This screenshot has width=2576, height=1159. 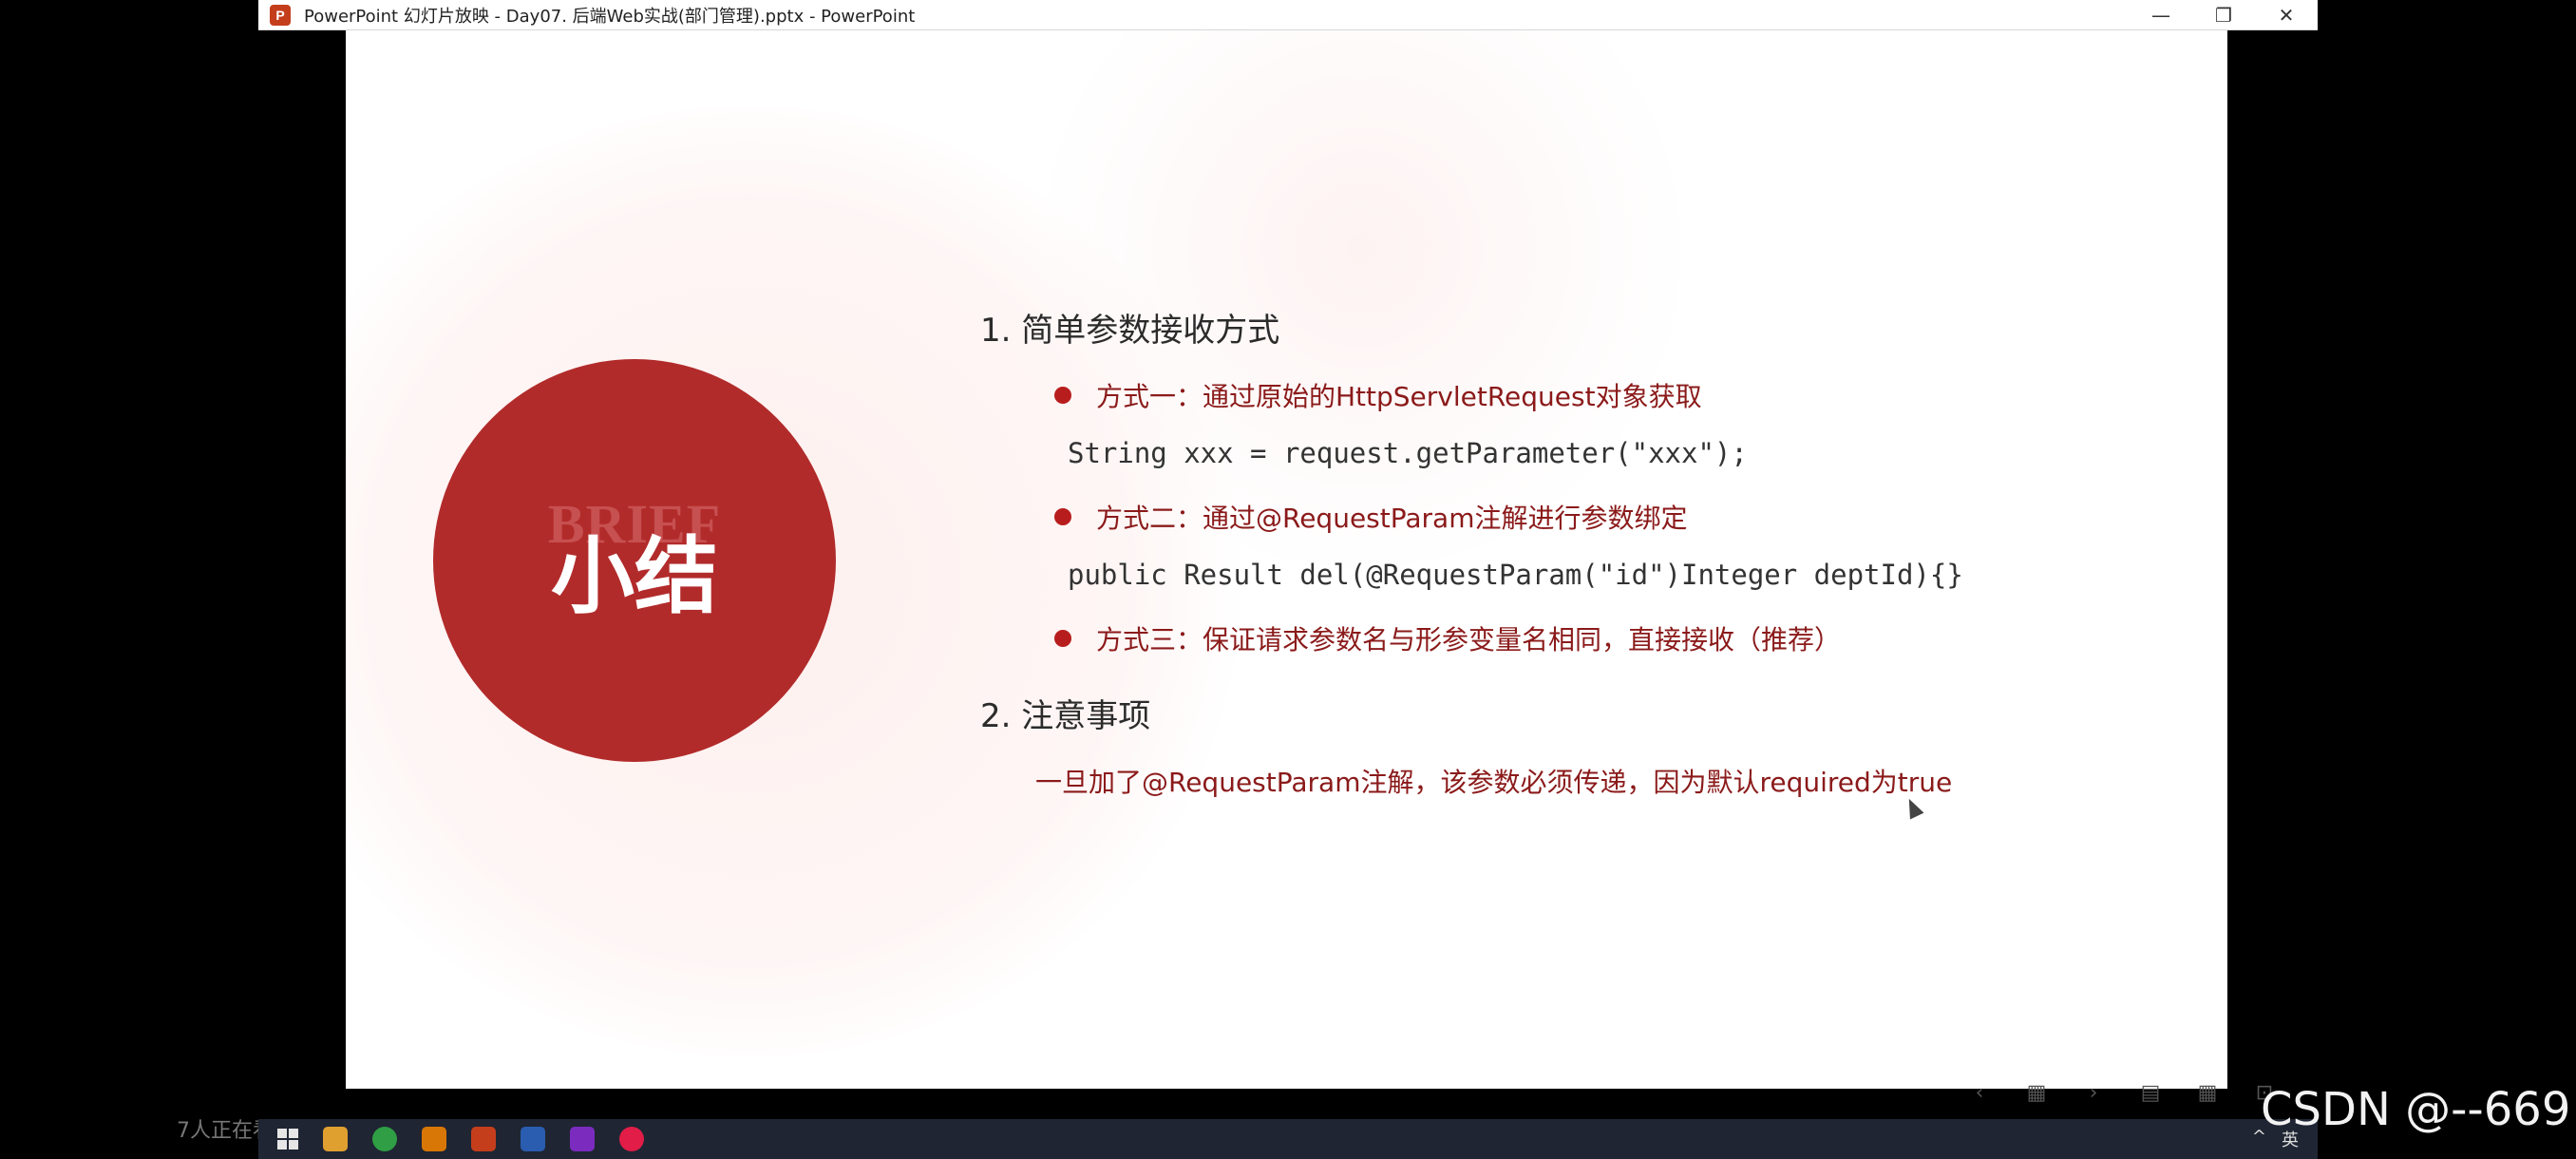 I want to click on restore-button: ❐, so click(x=2223, y=14).